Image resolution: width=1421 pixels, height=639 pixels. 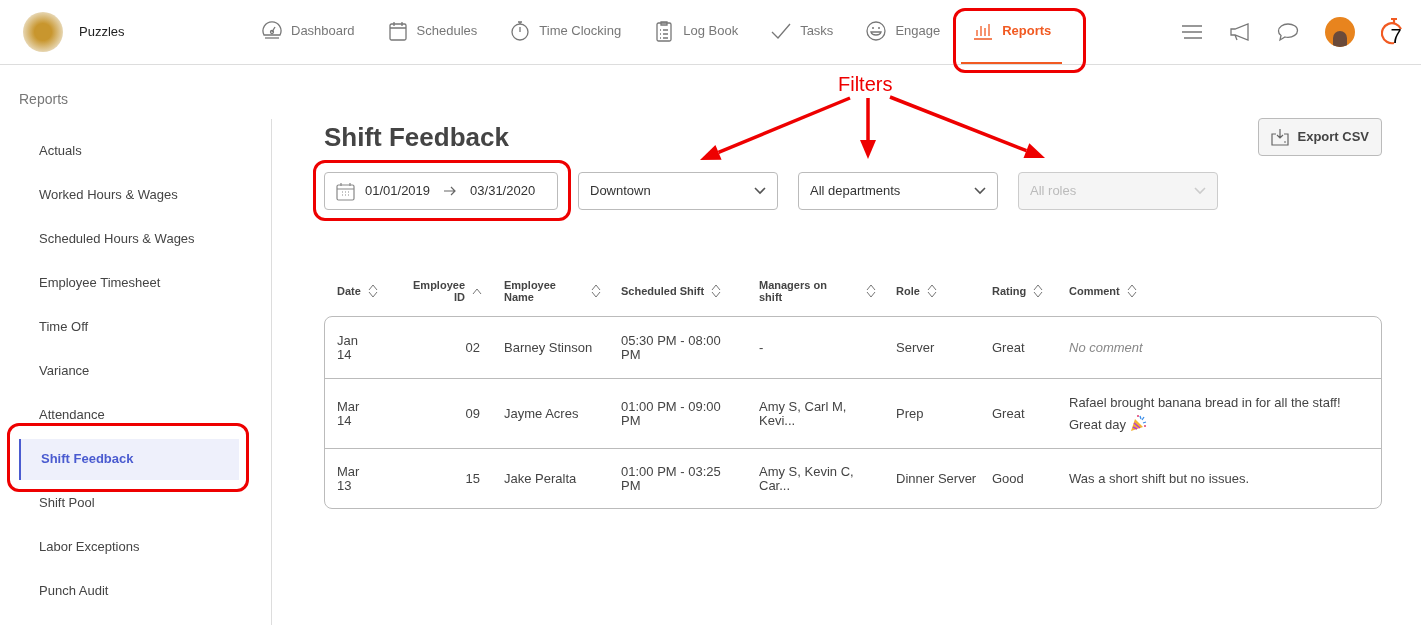 I want to click on menu-icon, so click(x=1192, y=32).